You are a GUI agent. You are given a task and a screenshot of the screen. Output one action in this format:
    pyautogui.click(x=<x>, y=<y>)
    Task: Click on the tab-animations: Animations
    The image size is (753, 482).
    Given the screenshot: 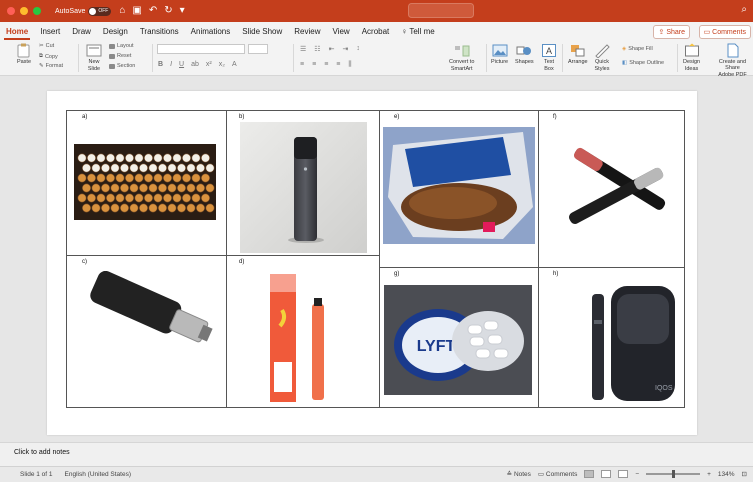 What is the action you would take?
    pyautogui.click(x=211, y=33)
    